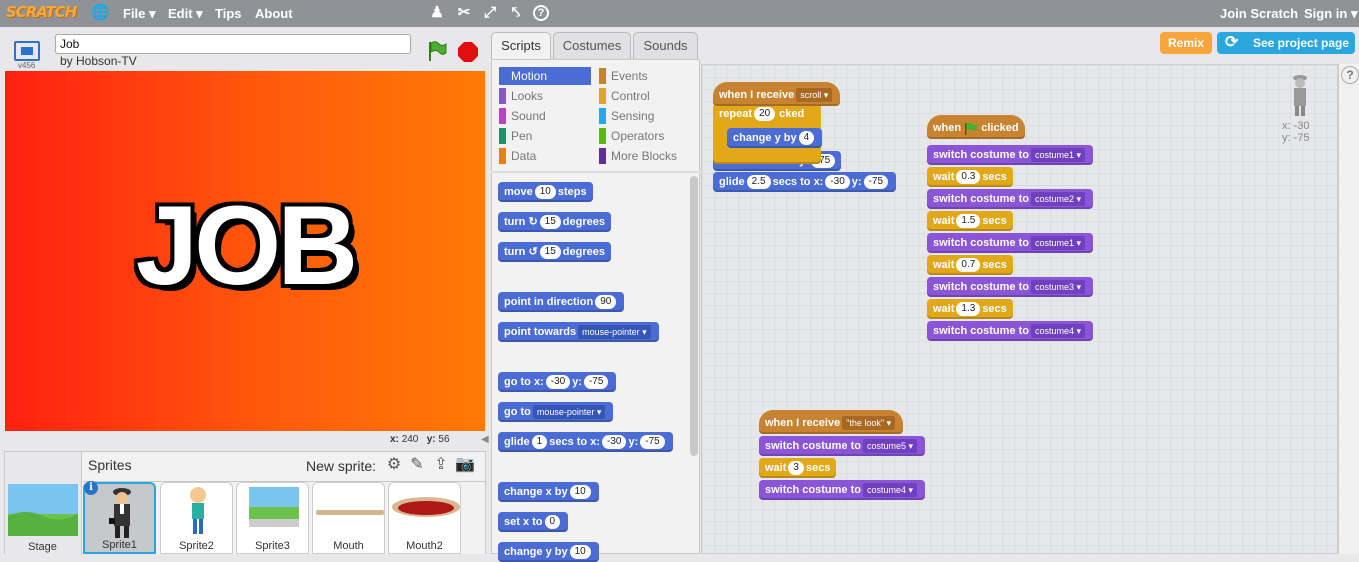 This screenshot has height=562, width=1359. What do you see at coordinates (350, 512) in the screenshot?
I see `mouth-sprite-image` at bounding box center [350, 512].